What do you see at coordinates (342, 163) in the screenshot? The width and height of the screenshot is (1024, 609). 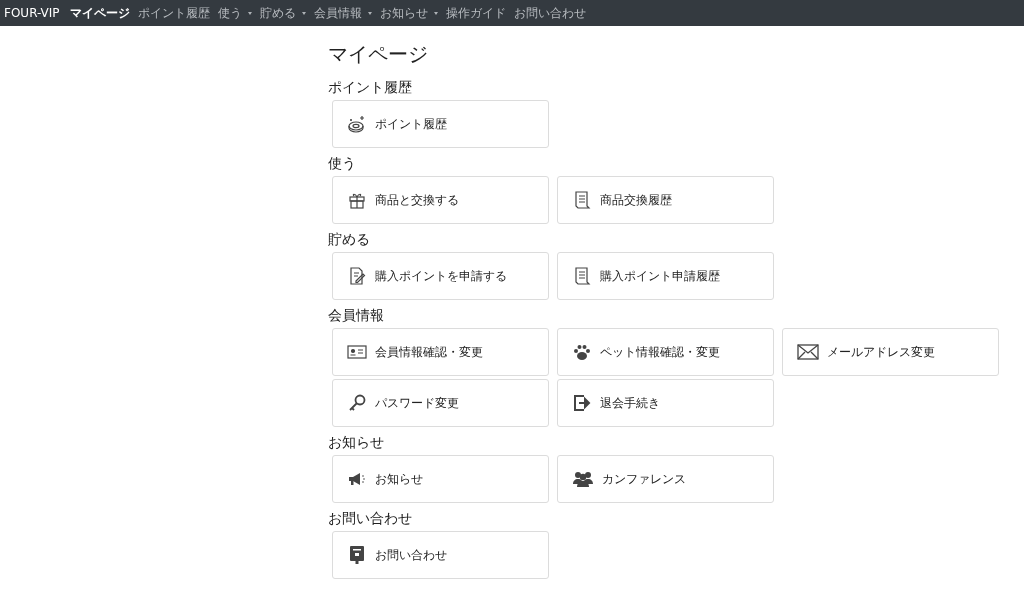 I see `section-heading: 使う` at bounding box center [342, 163].